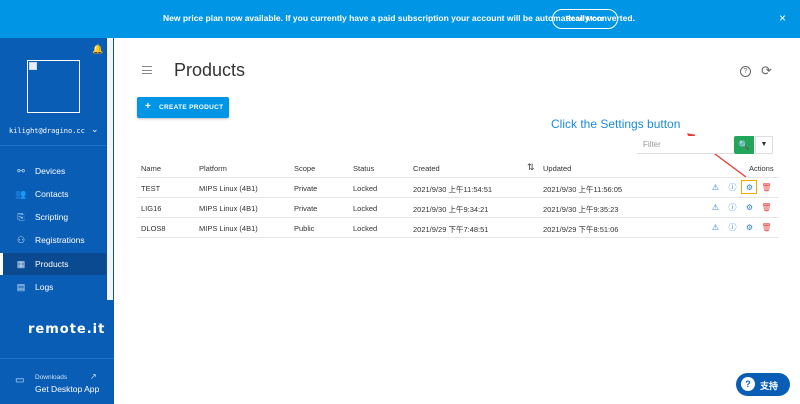 Image resolution: width=800 pixels, height=404 pixels. I want to click on column-header-created: Created, so click(426, 168).